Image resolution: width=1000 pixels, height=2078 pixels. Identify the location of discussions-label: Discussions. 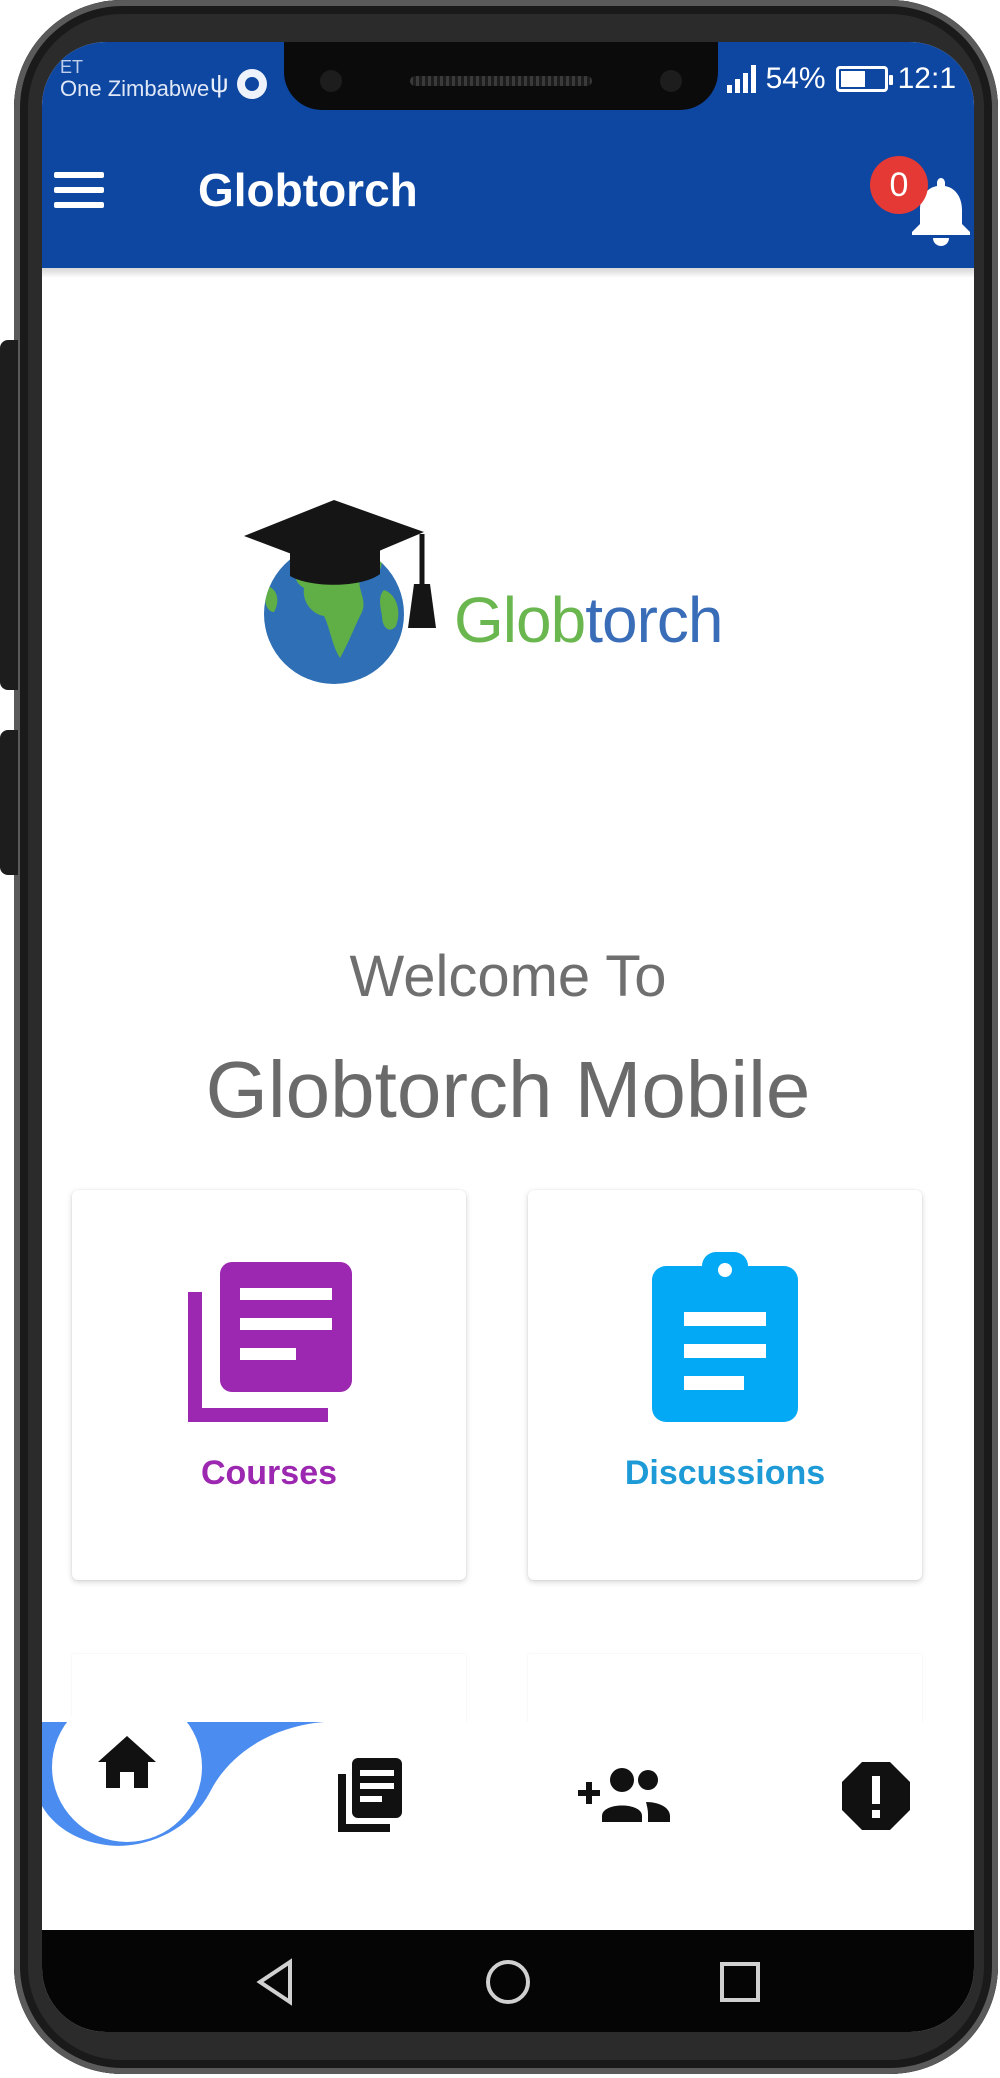
(725, 1473).